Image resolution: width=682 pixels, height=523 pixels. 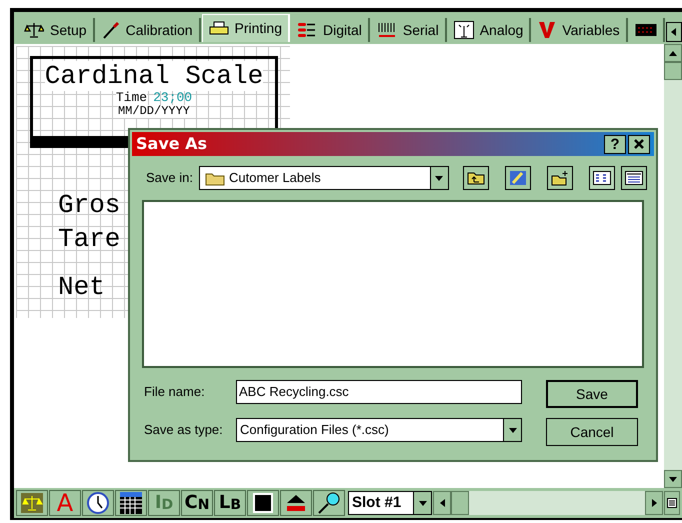 I want to click on close-icon, so click(x=639, y=144).